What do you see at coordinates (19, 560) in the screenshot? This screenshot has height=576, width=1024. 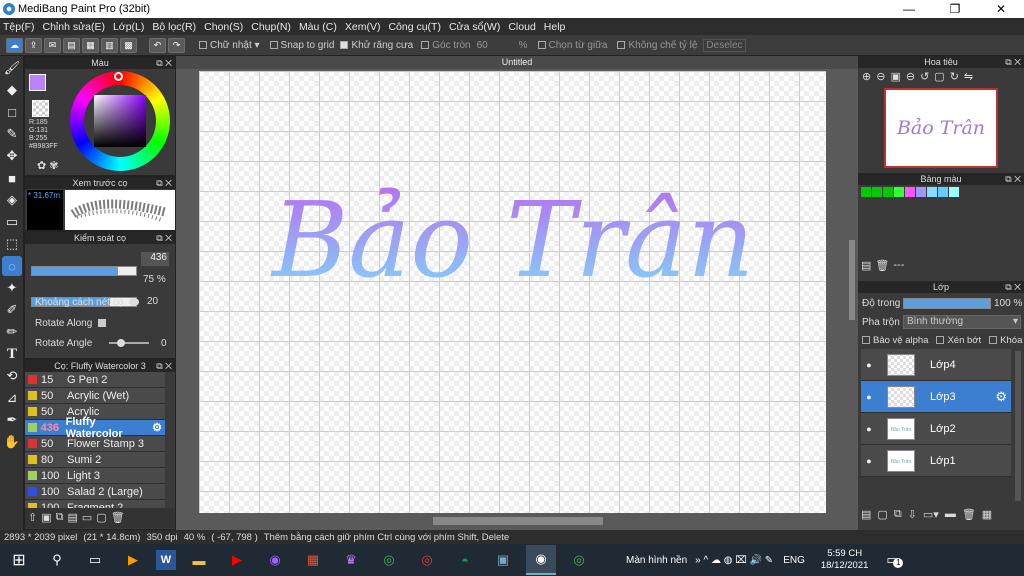 I see `windows-start-icon: ⊞` at bounding box center [19, 560].